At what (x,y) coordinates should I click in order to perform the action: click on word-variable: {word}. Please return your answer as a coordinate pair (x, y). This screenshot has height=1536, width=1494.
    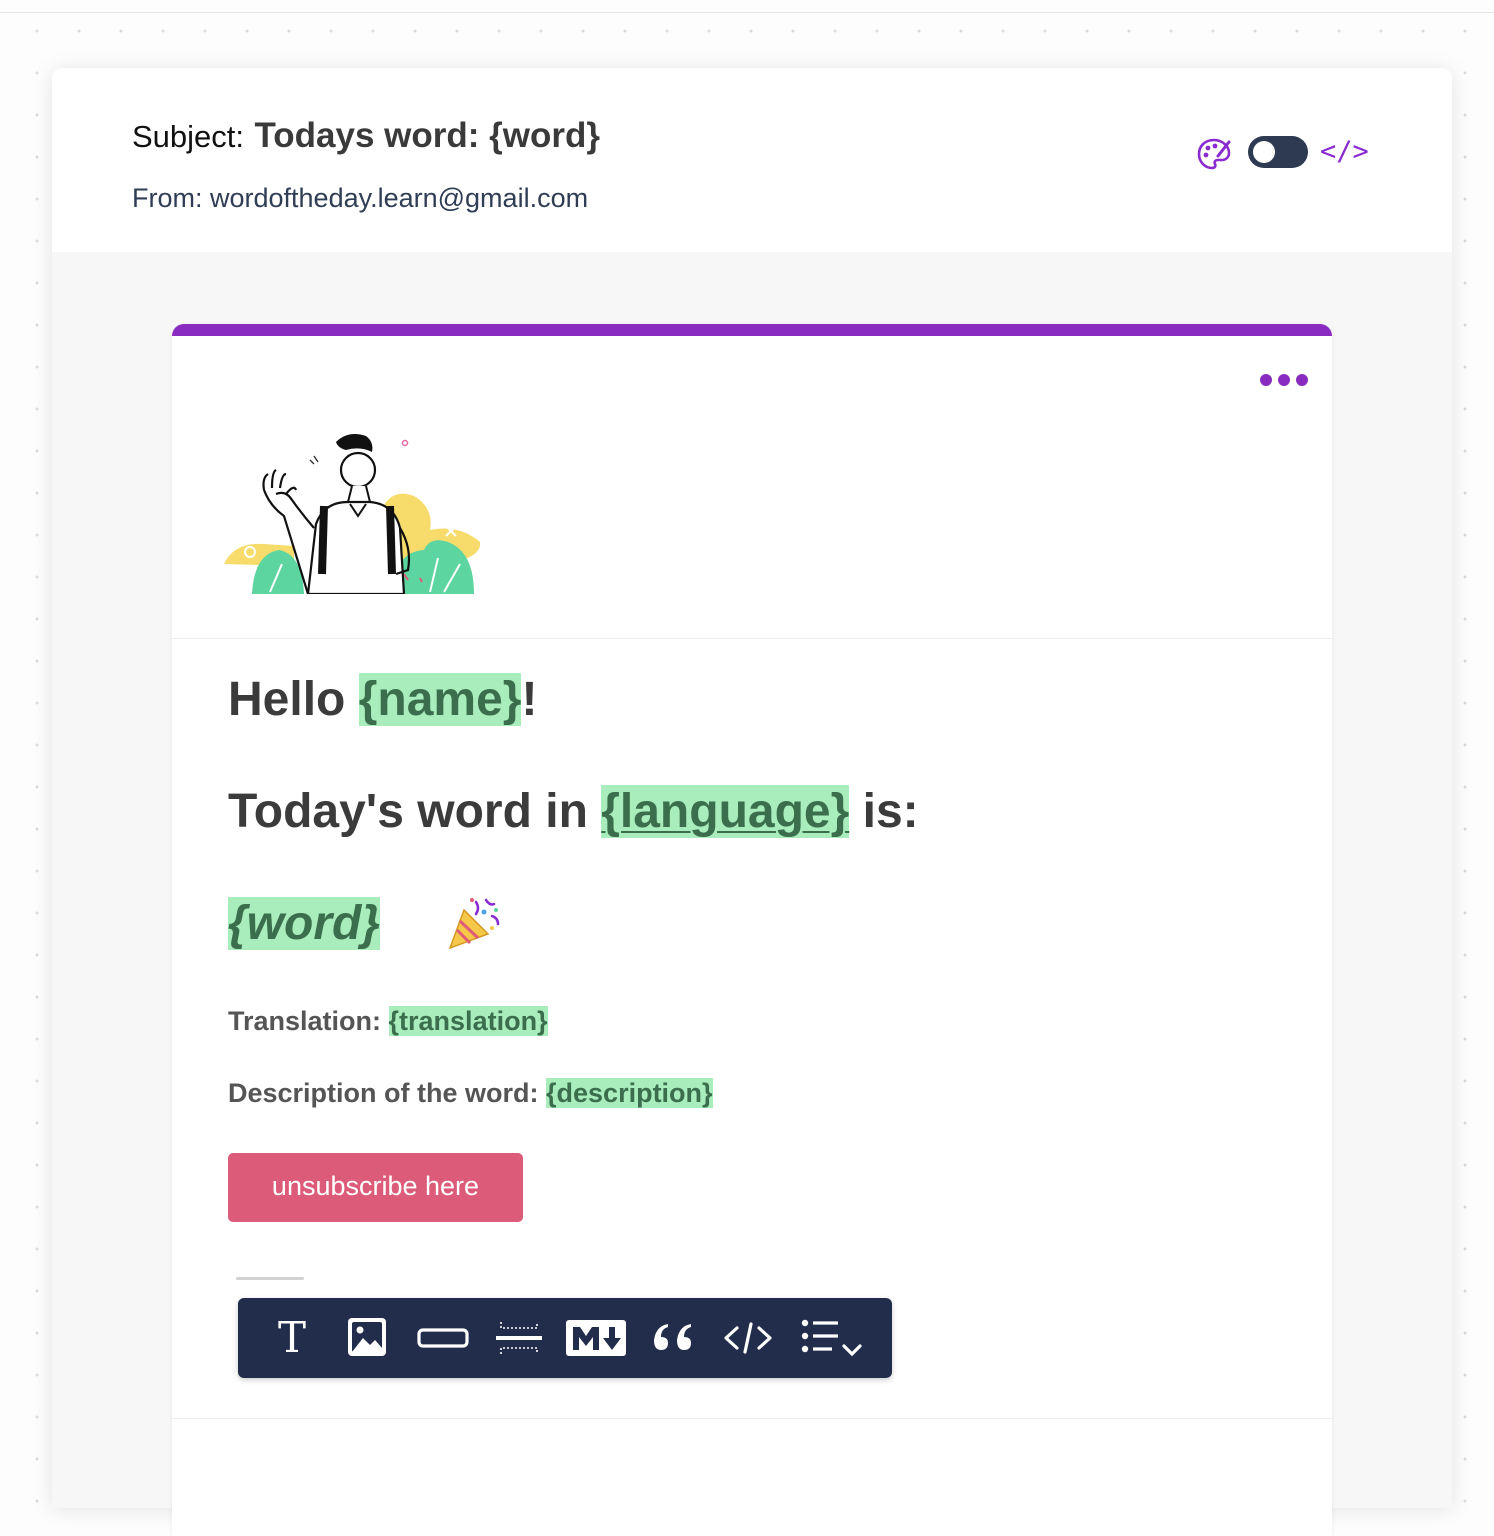
    Looking at the image, I should click on (304, 923).